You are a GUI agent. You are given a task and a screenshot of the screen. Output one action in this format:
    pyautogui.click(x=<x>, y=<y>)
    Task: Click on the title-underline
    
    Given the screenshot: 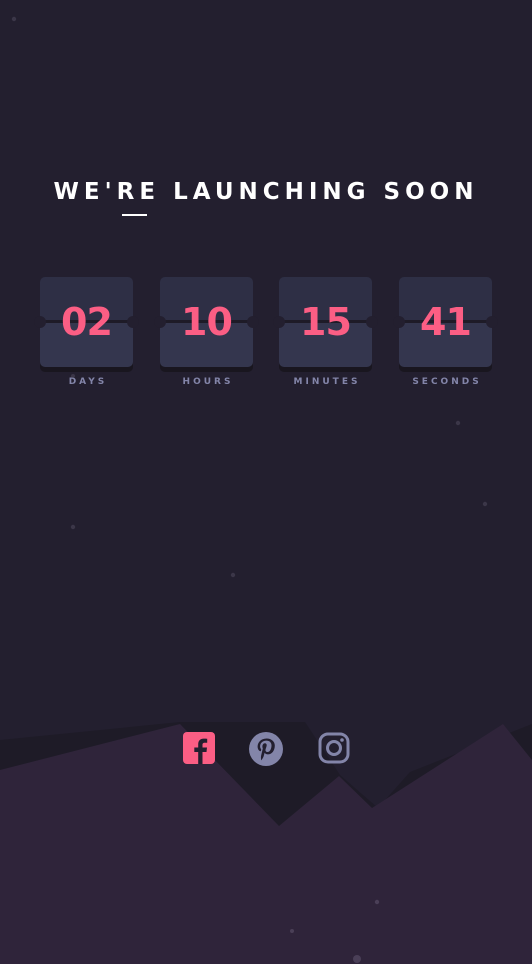 What is the action you would take?
    pyautogui.click(x=134, y=215)
    